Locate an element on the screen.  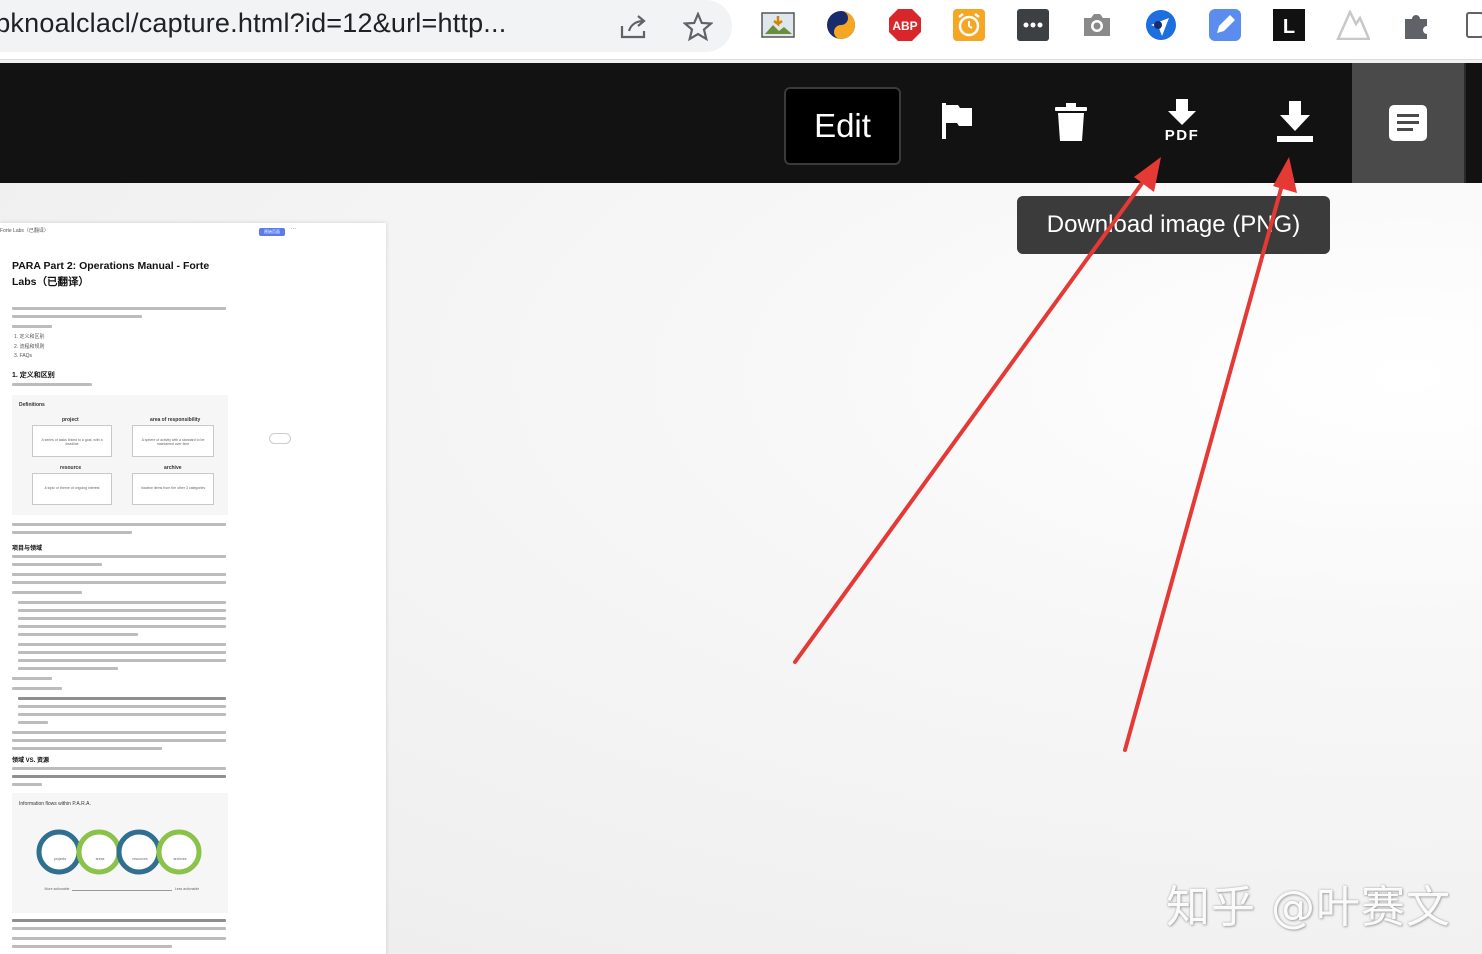
arrow-to-png is located at coordinates (1210, 454).